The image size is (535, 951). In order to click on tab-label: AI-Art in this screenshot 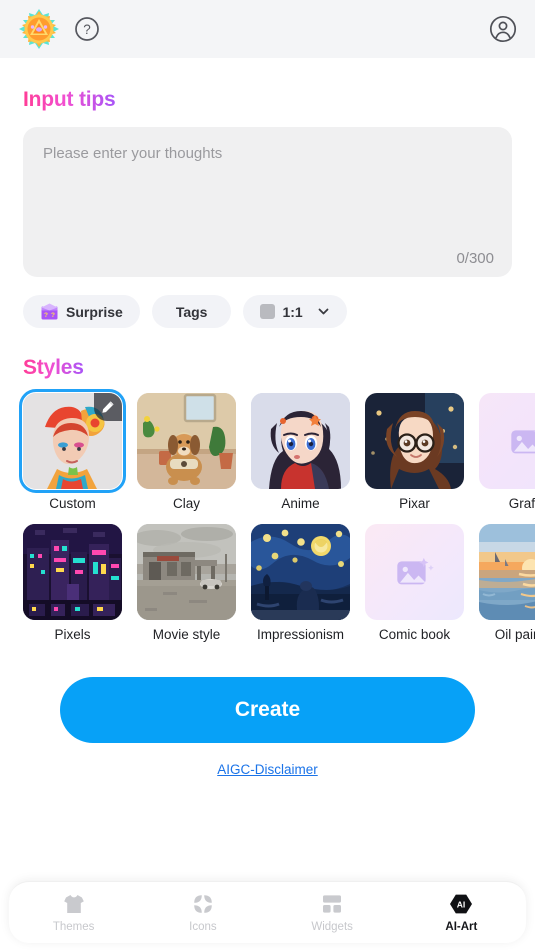, I will do `click(461, 927)`.